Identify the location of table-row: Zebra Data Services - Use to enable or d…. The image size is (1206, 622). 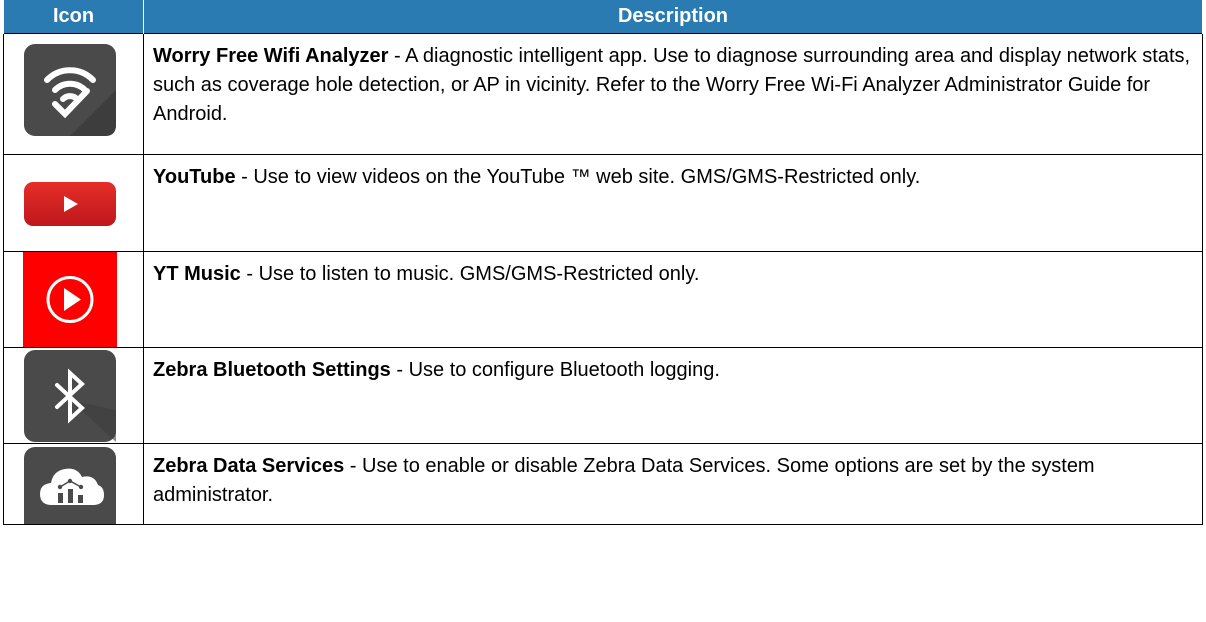
(603, 484).